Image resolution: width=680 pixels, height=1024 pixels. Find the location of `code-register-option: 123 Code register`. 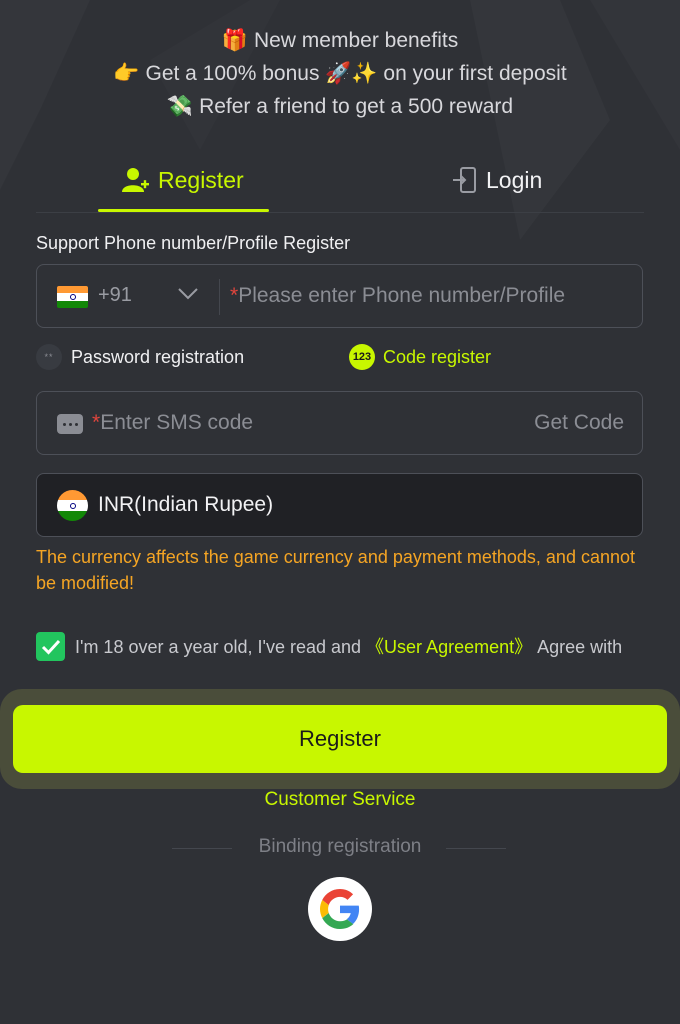

code-register-option: 123 Code register is located at coordinates (420, 357).